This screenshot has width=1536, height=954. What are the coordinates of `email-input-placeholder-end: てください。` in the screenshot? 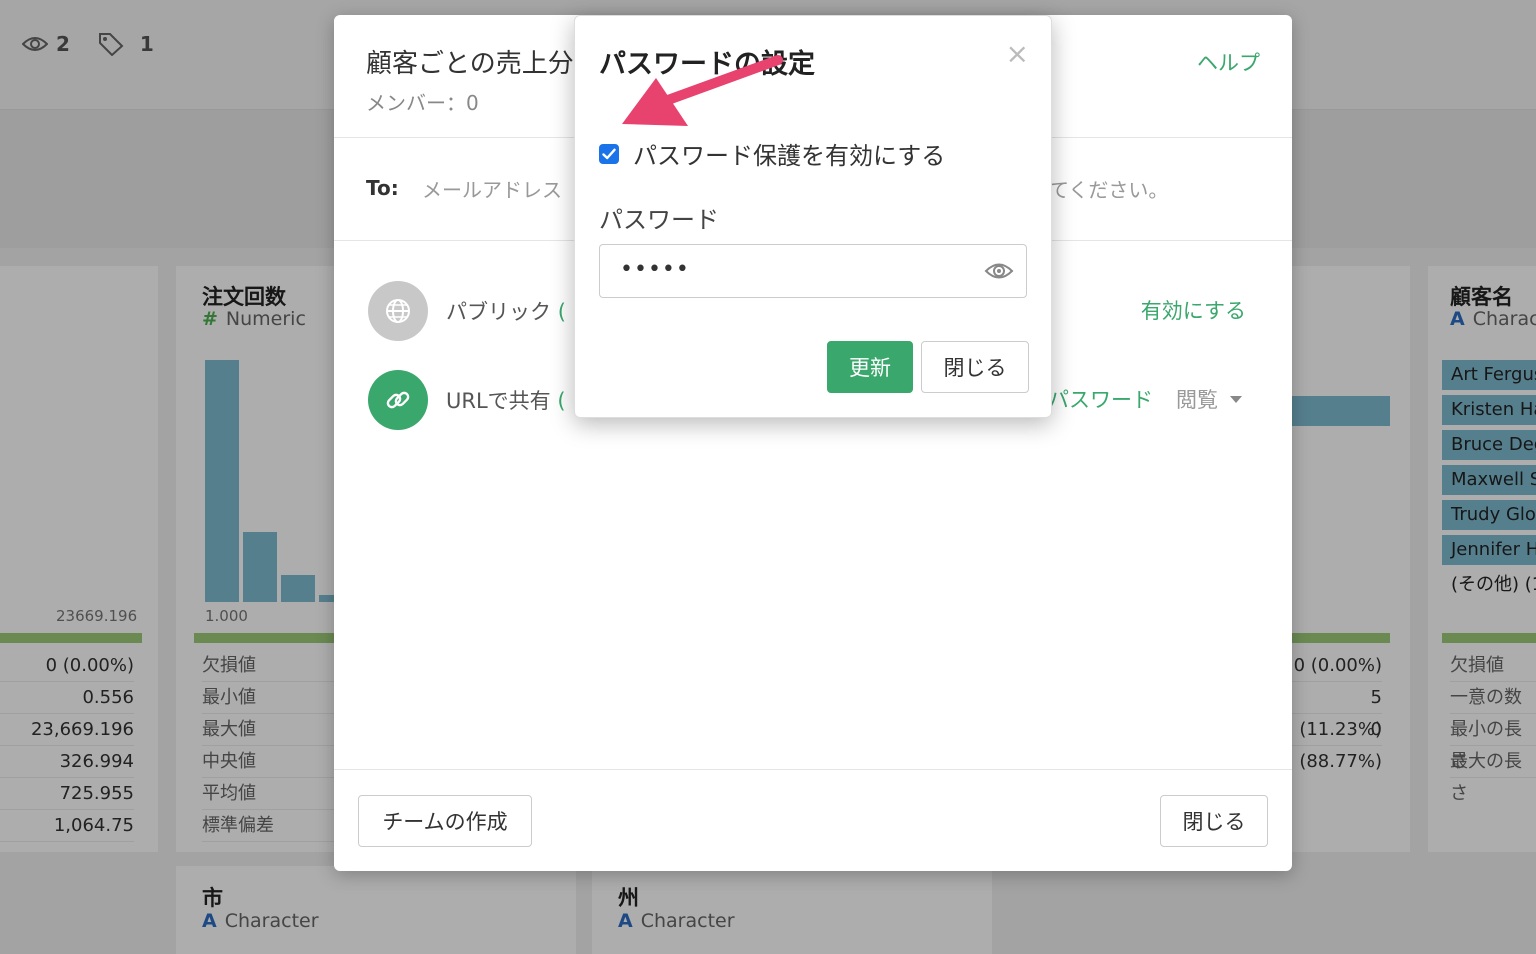 It's located at (1109, 190).